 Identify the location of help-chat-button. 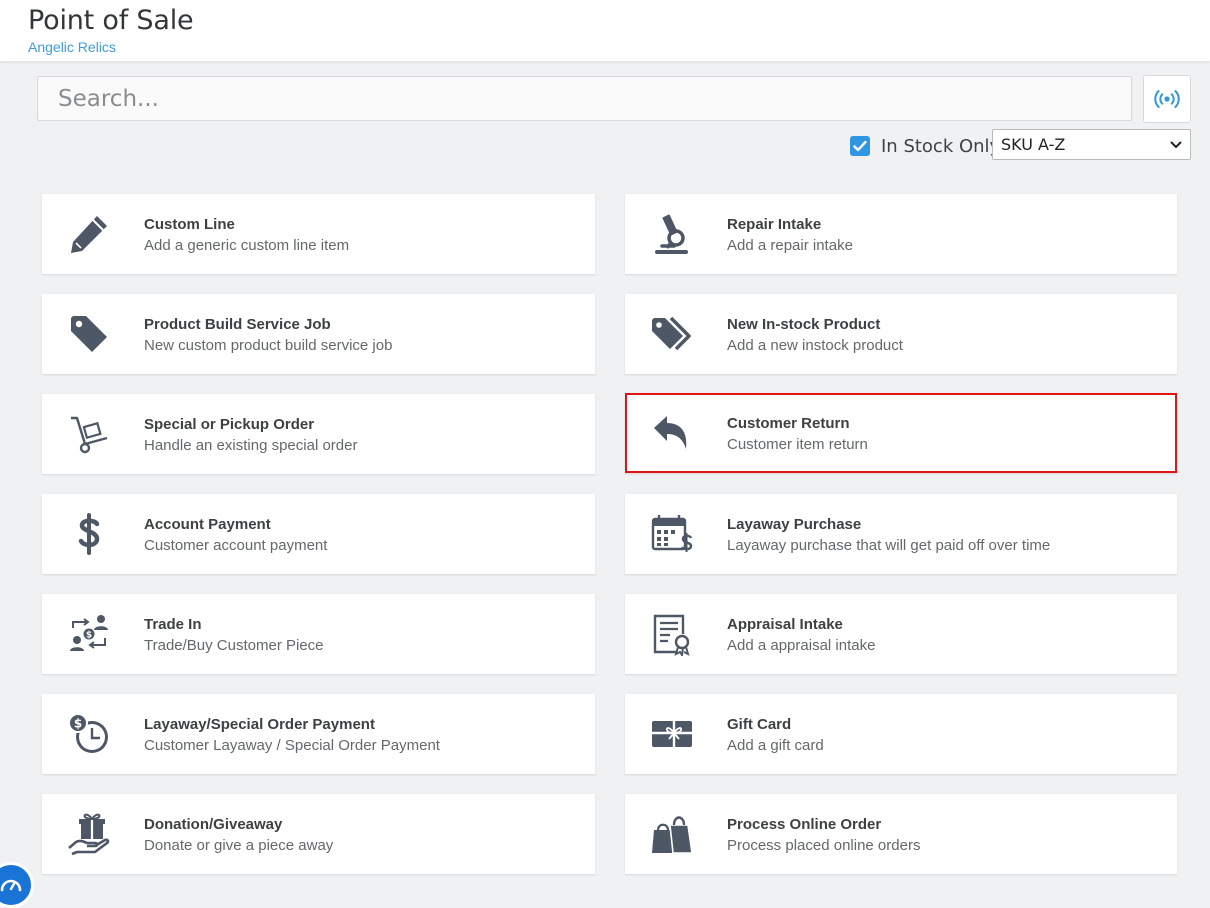
(17, 885).